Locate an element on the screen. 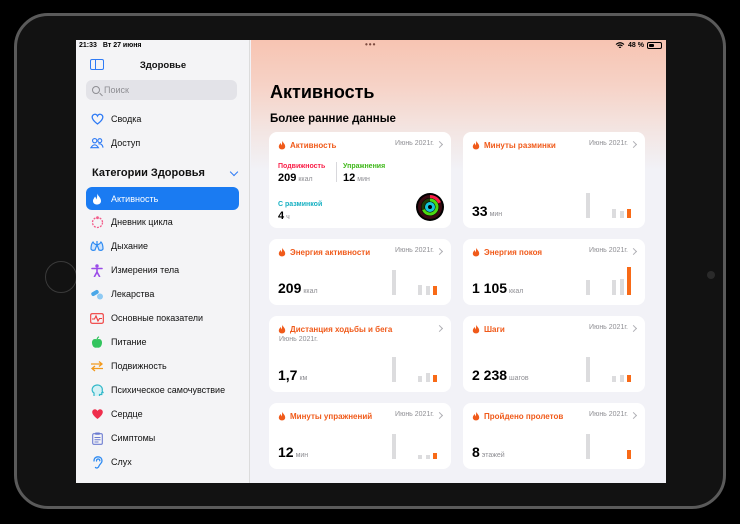  move-label: Подвижность is located at coordinates (302, 166).